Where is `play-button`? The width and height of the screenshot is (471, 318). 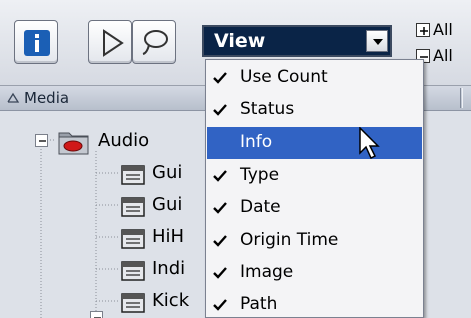 play-button is located at coordinates (110, 42).